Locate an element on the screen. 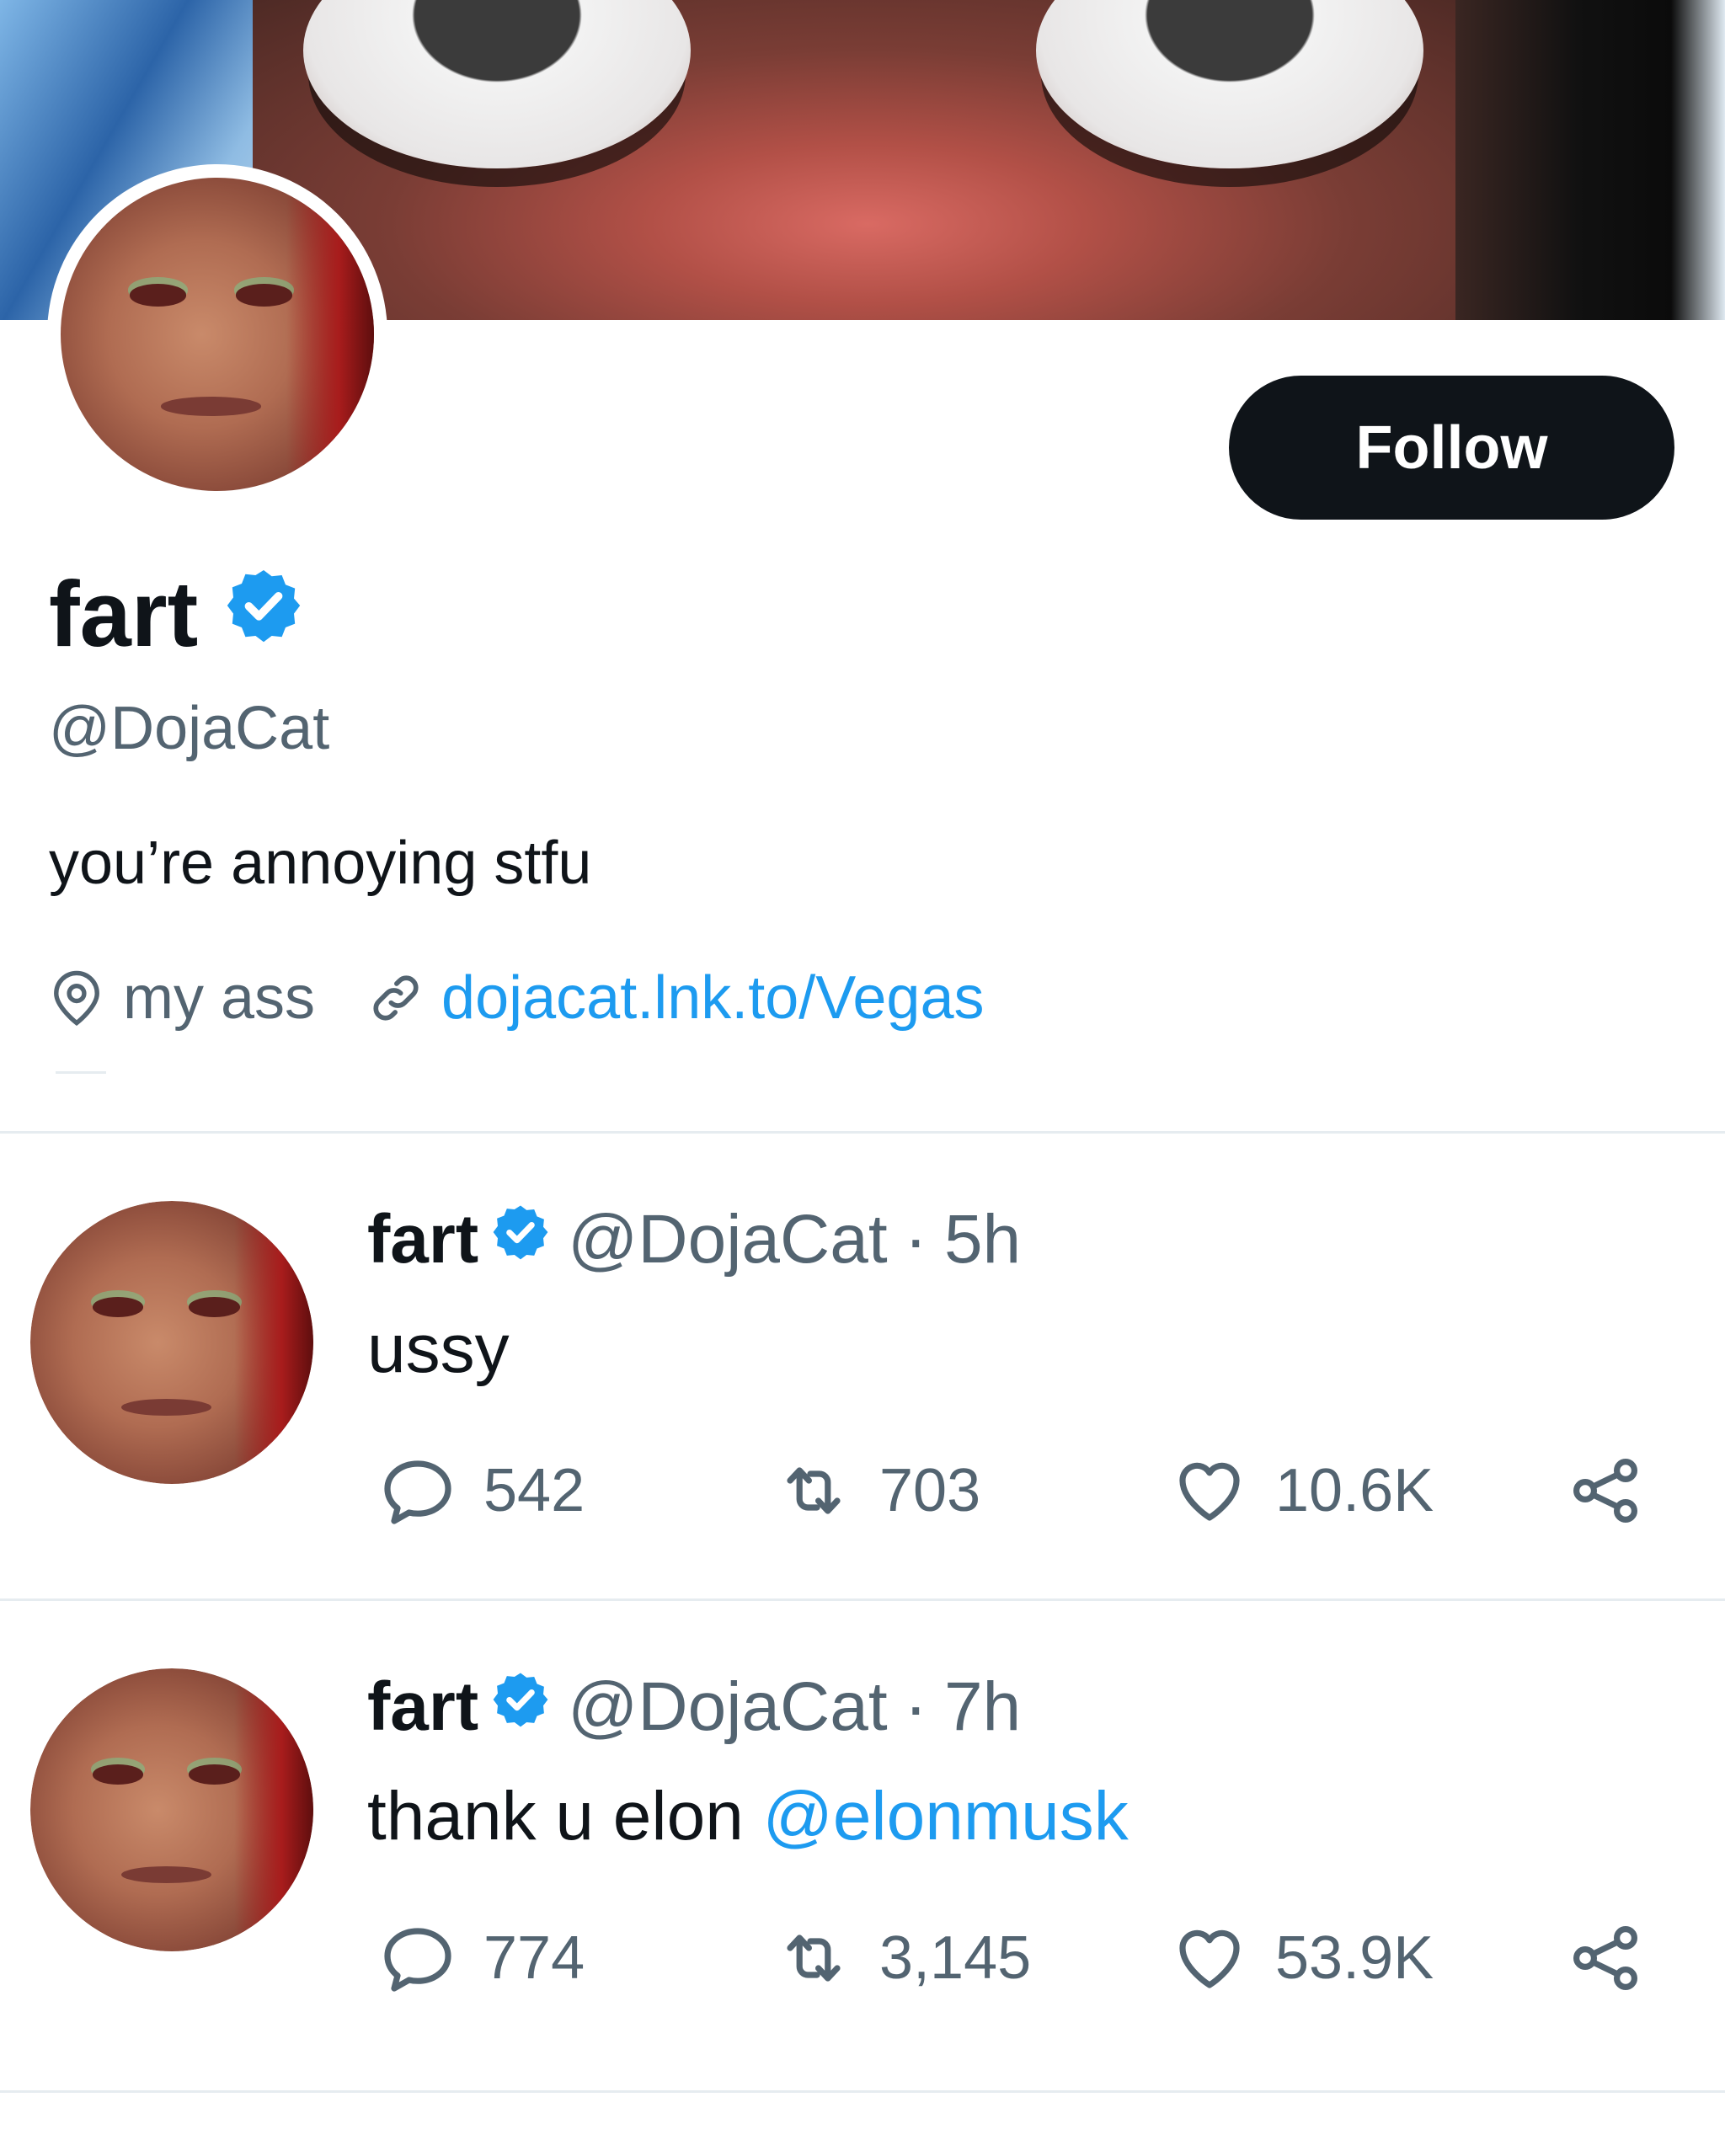 The width and height of the screenshot is (1725, 2156). retweet-button: 3,145 is located at coordinates (971, 1959).